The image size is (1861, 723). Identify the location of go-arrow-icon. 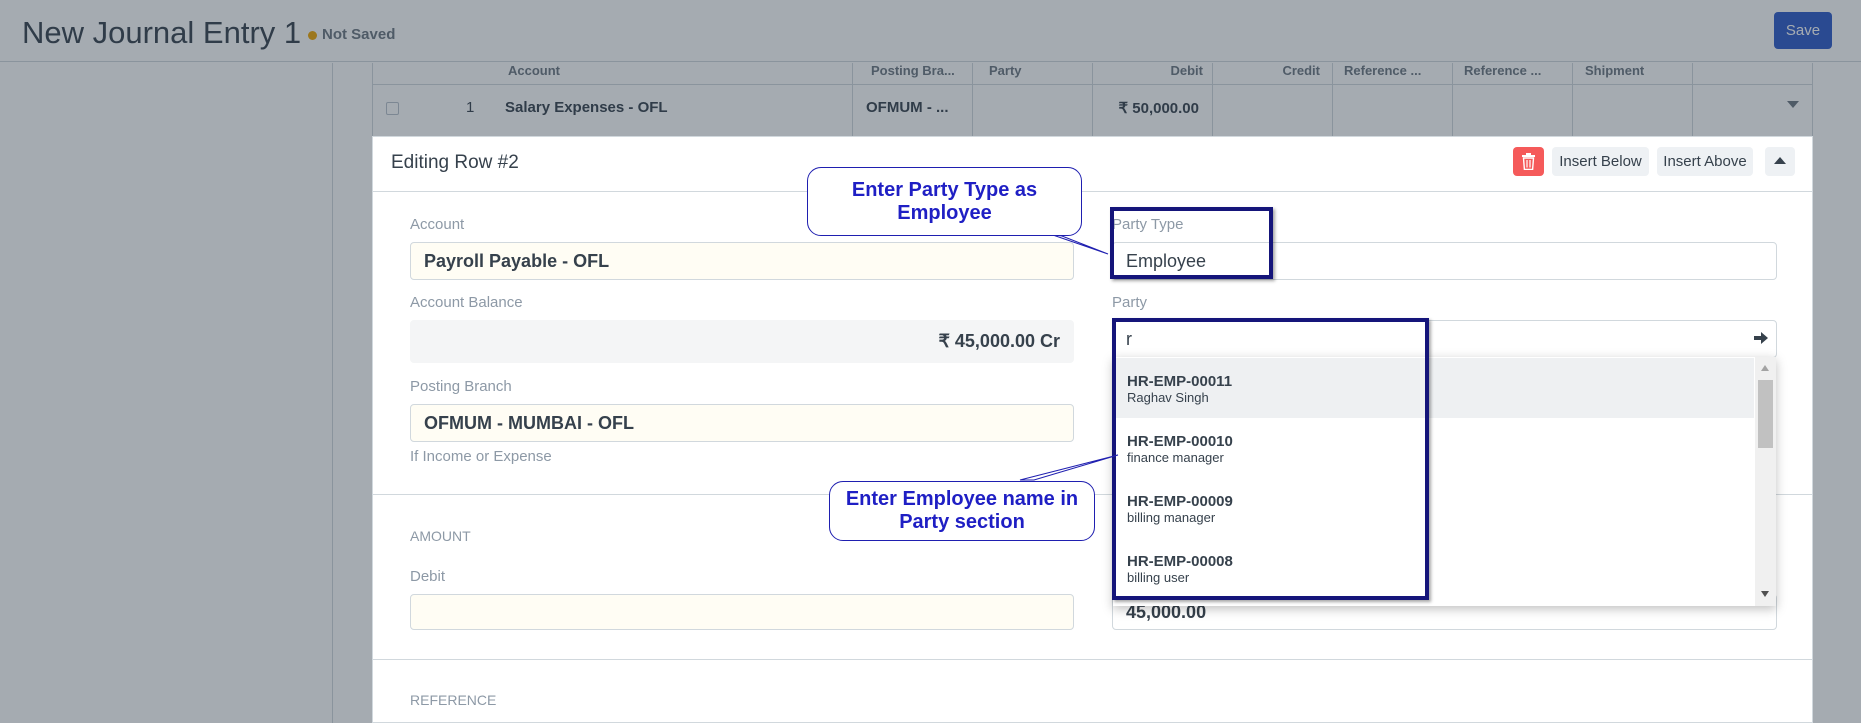
(1761, 338).